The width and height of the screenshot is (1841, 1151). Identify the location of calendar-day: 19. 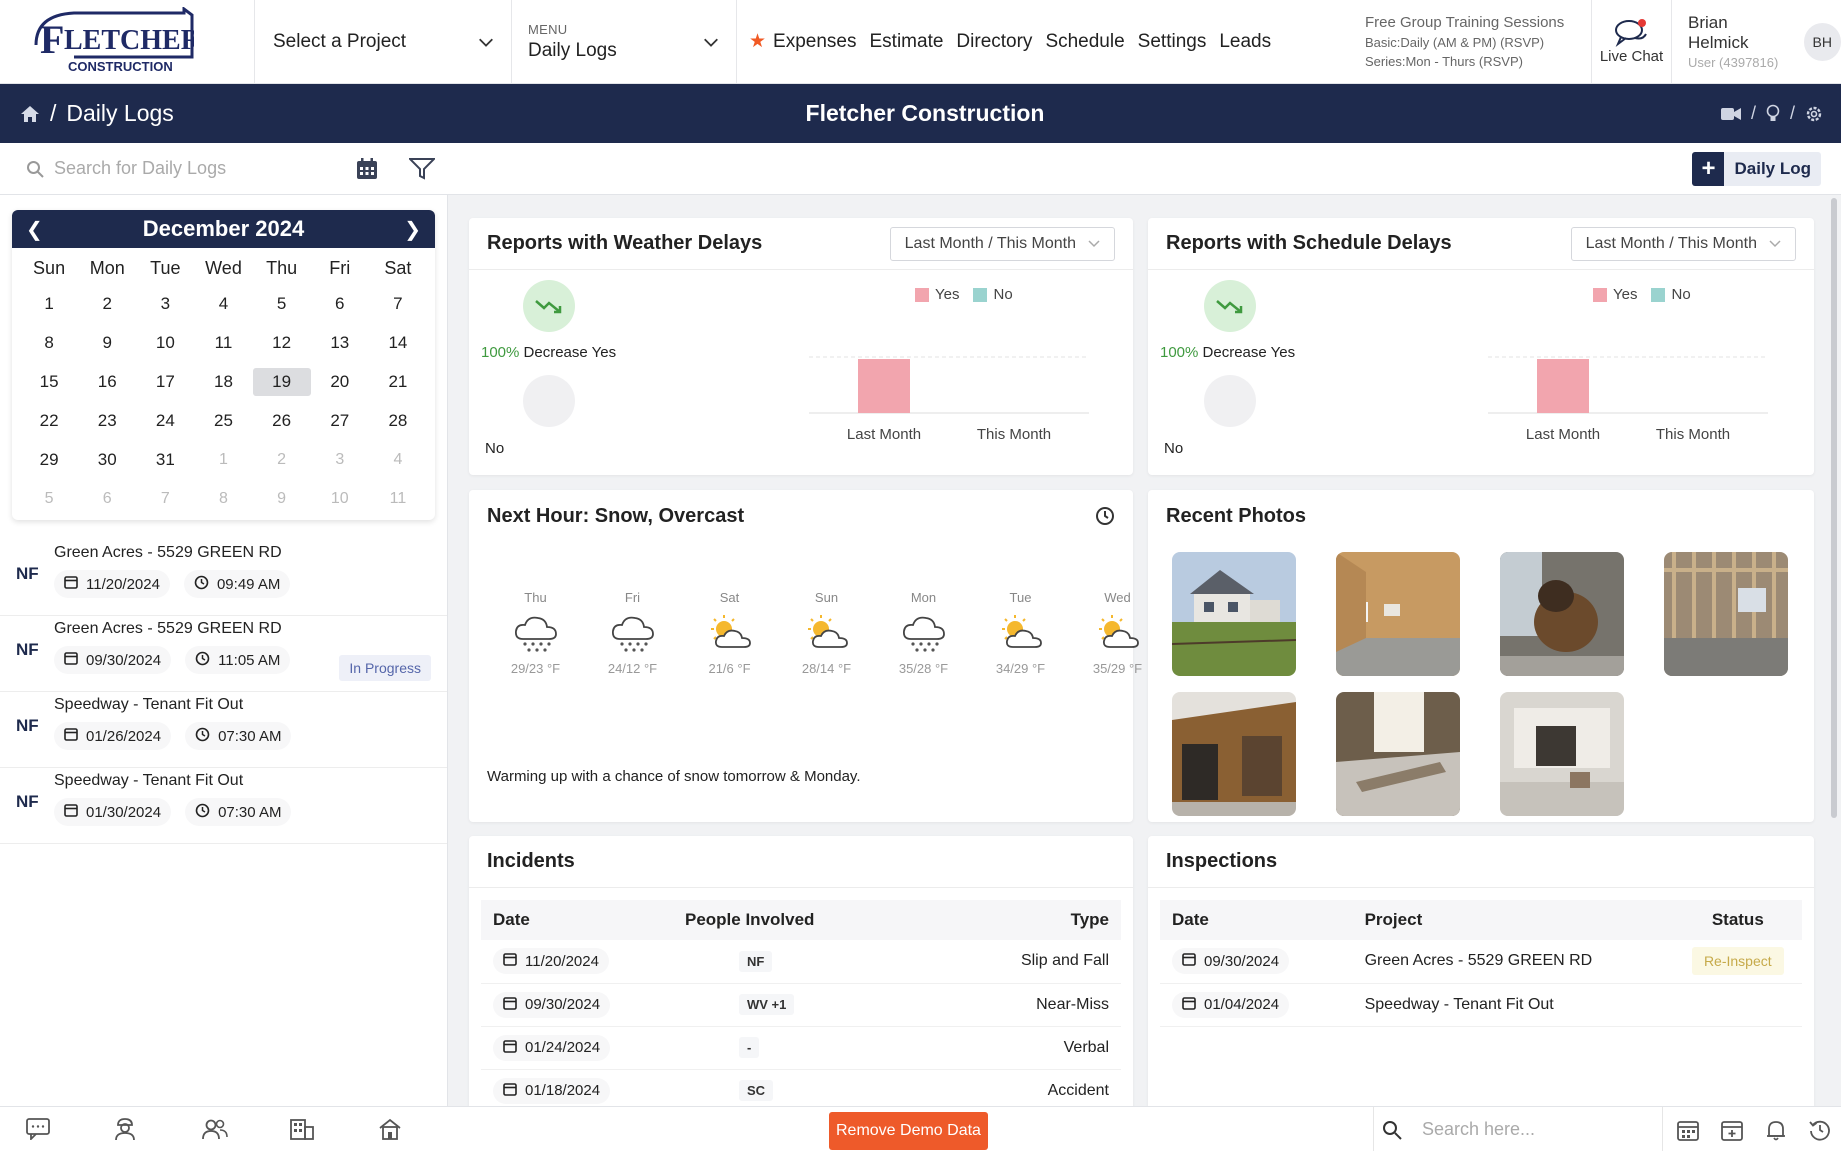
(281, 381).